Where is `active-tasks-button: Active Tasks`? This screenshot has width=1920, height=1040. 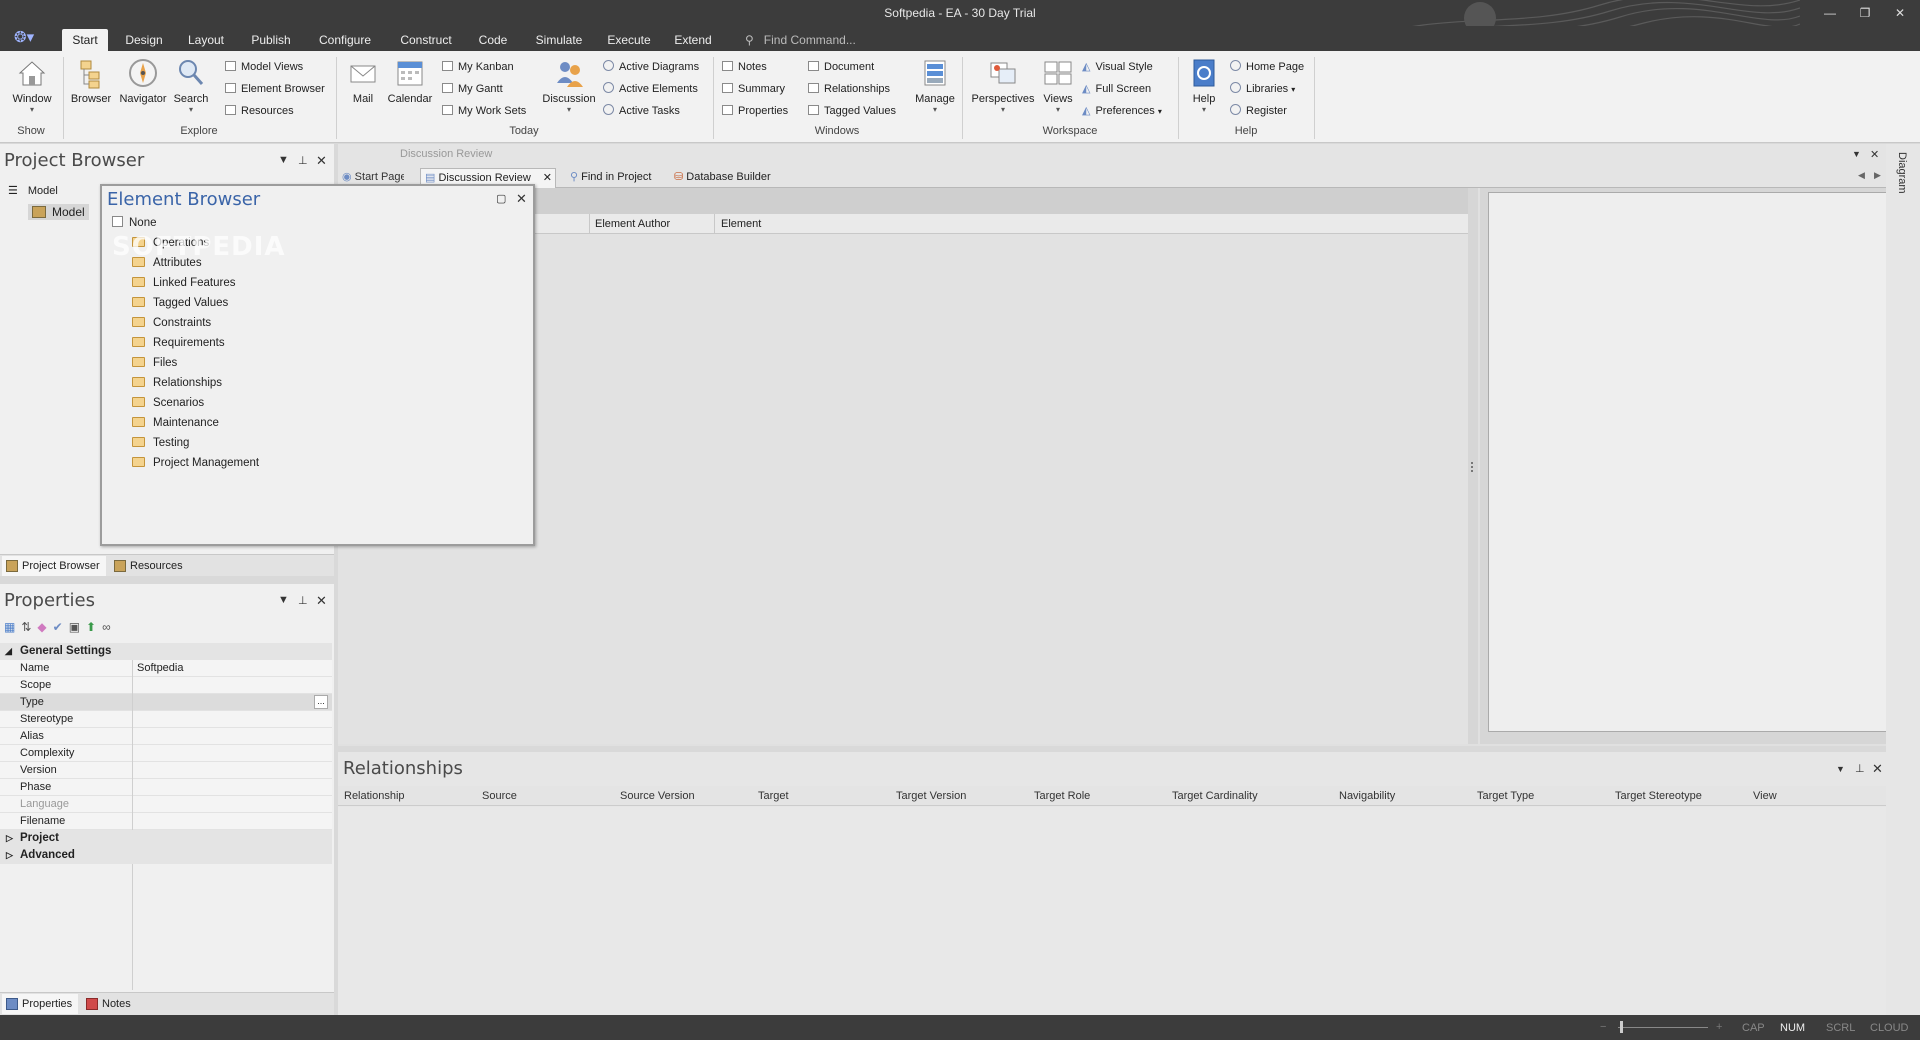 active-tasks-button: Active Tasks is located at coordinates (641, 111).